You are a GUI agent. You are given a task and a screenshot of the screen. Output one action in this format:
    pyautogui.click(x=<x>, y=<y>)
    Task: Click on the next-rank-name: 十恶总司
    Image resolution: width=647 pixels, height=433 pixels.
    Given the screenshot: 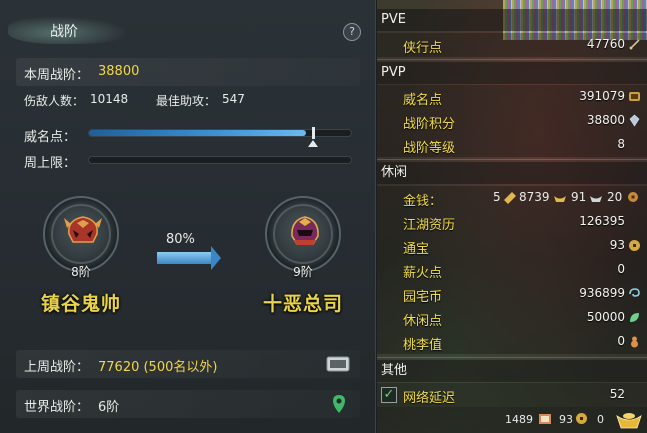 What is the action you would take?
    pyautogui.click(x=302, y=304)
    